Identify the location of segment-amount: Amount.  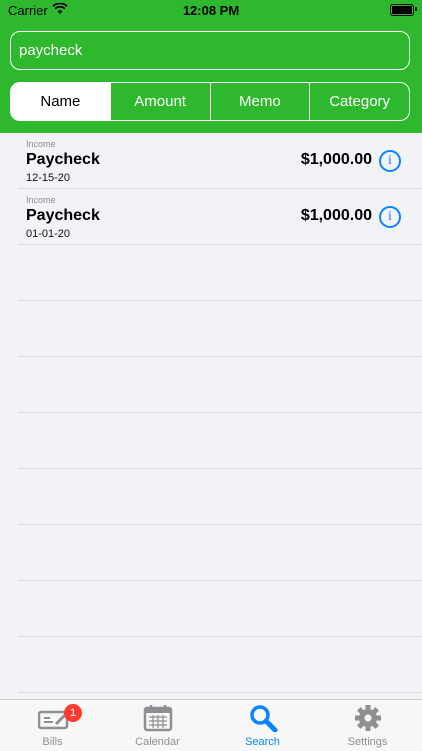
(159, 101).